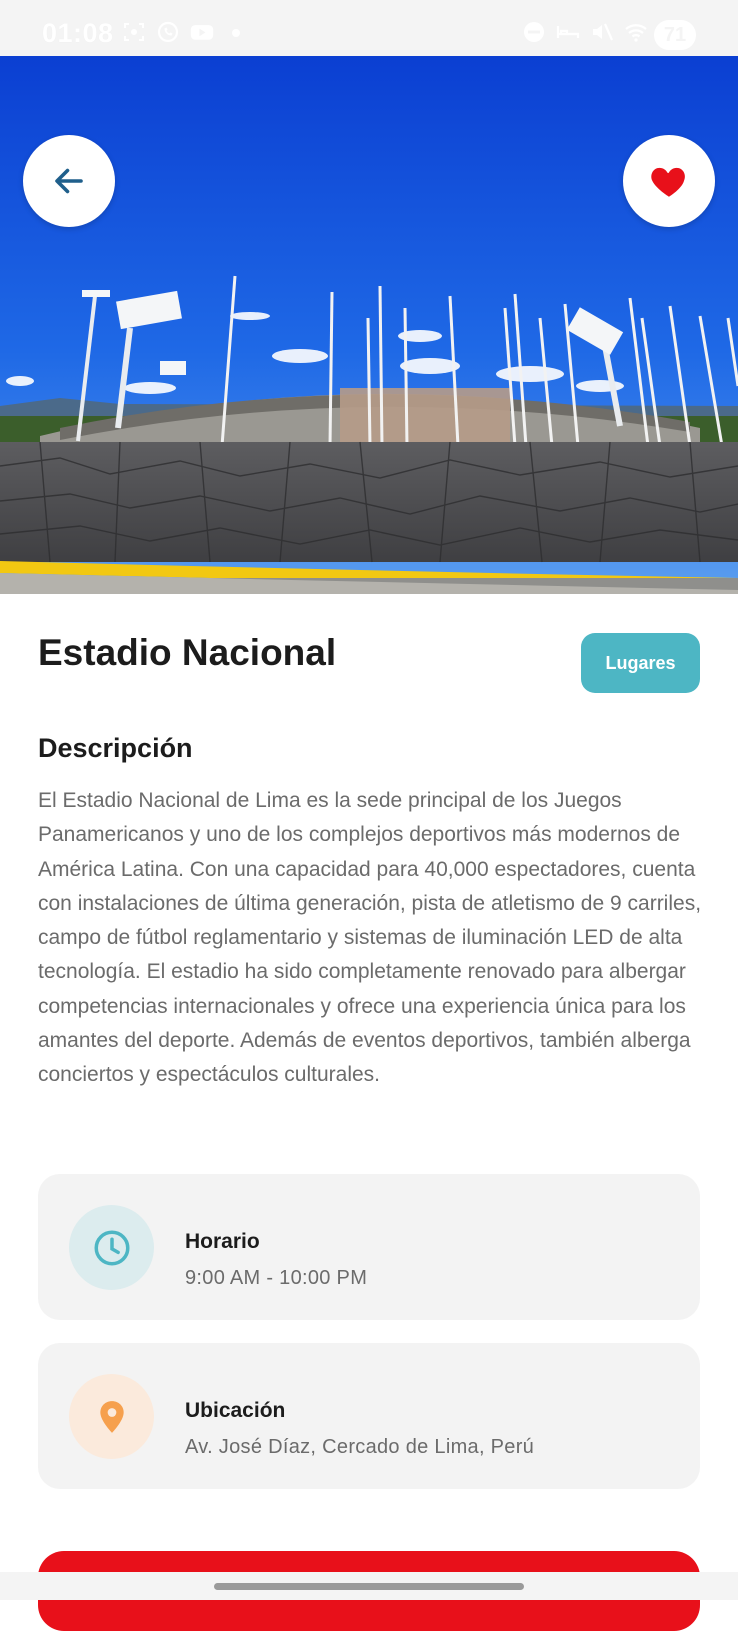 Image resolution: width=738 pixels, height=1631 pixels. Describe the element at coordinates (369, 1247) in the screenshot. I see `hours-card: Horario 9:00 AM - 10:00 PM` at that location.